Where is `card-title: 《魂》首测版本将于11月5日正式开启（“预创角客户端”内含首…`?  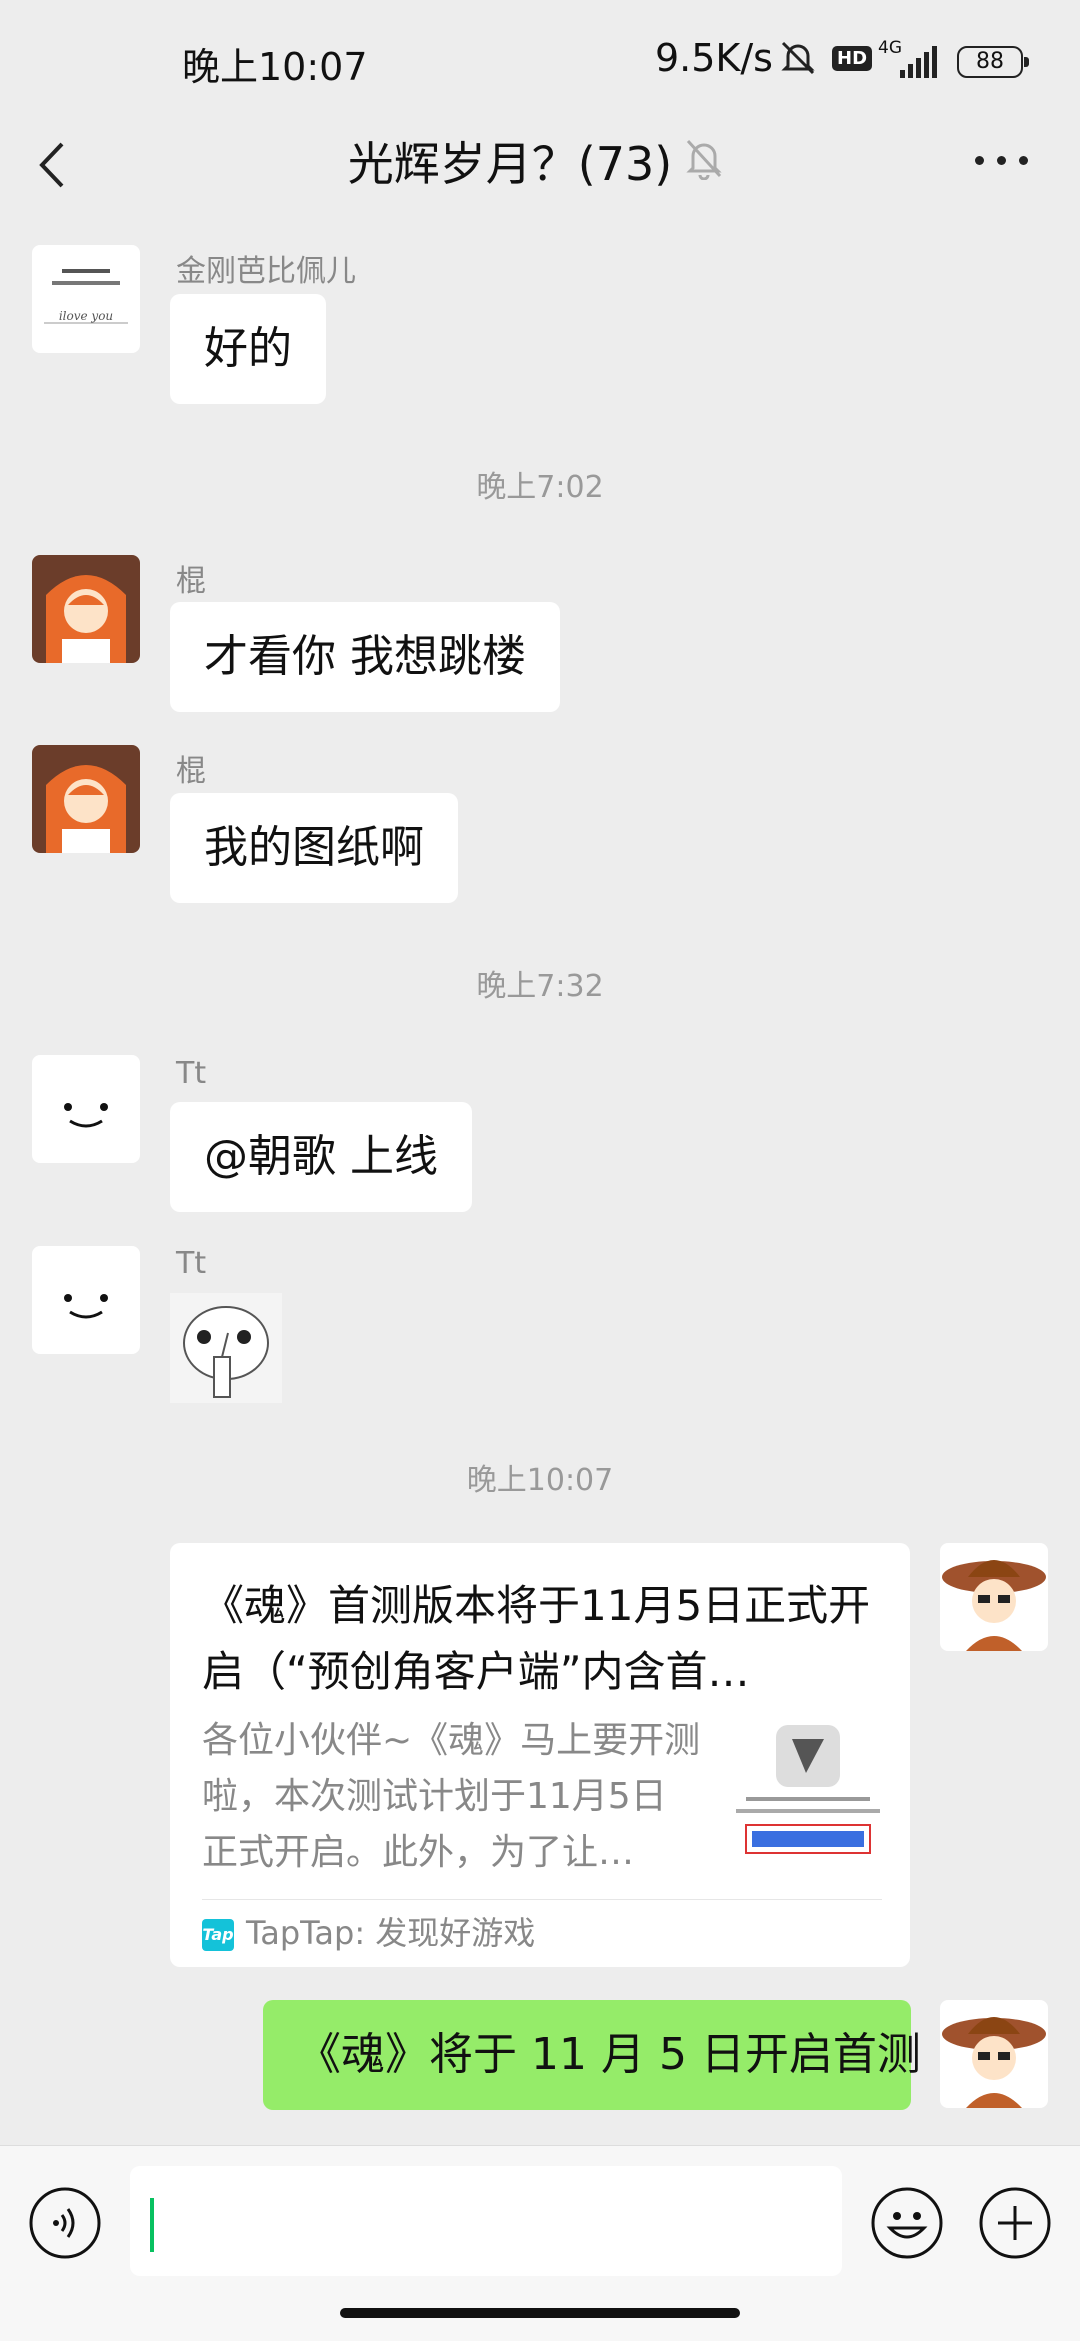
card-title: 《魂》首测版本将于11月5日正式开启（“预创角客户端”内含首… is located at coordinates (536, 1638).